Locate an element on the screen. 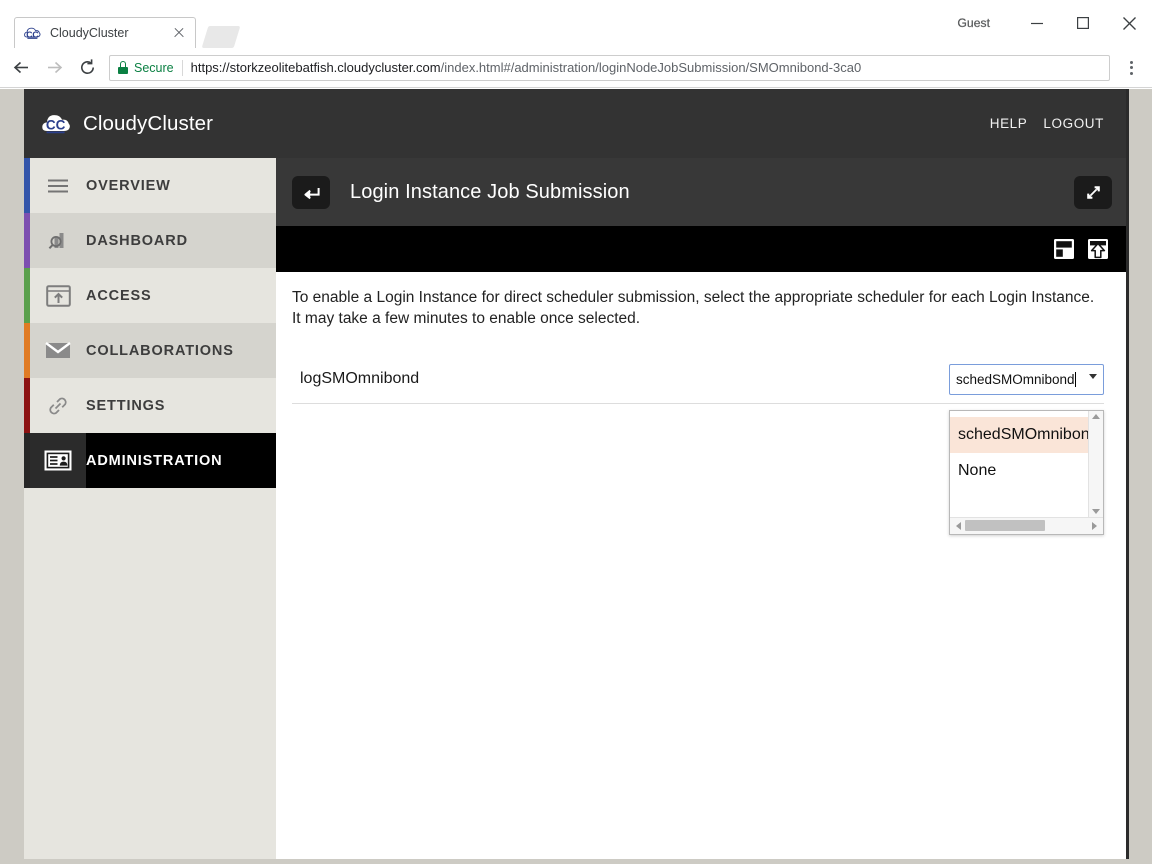 The image size is (1152, 864). sidebar-item-label: OVERVIEW is located at coordinates (128, 185).